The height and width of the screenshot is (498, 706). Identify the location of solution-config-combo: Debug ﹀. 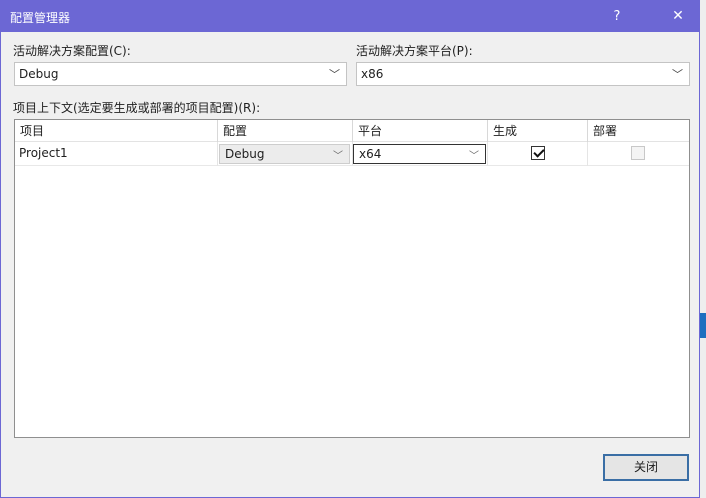
(180, 74).